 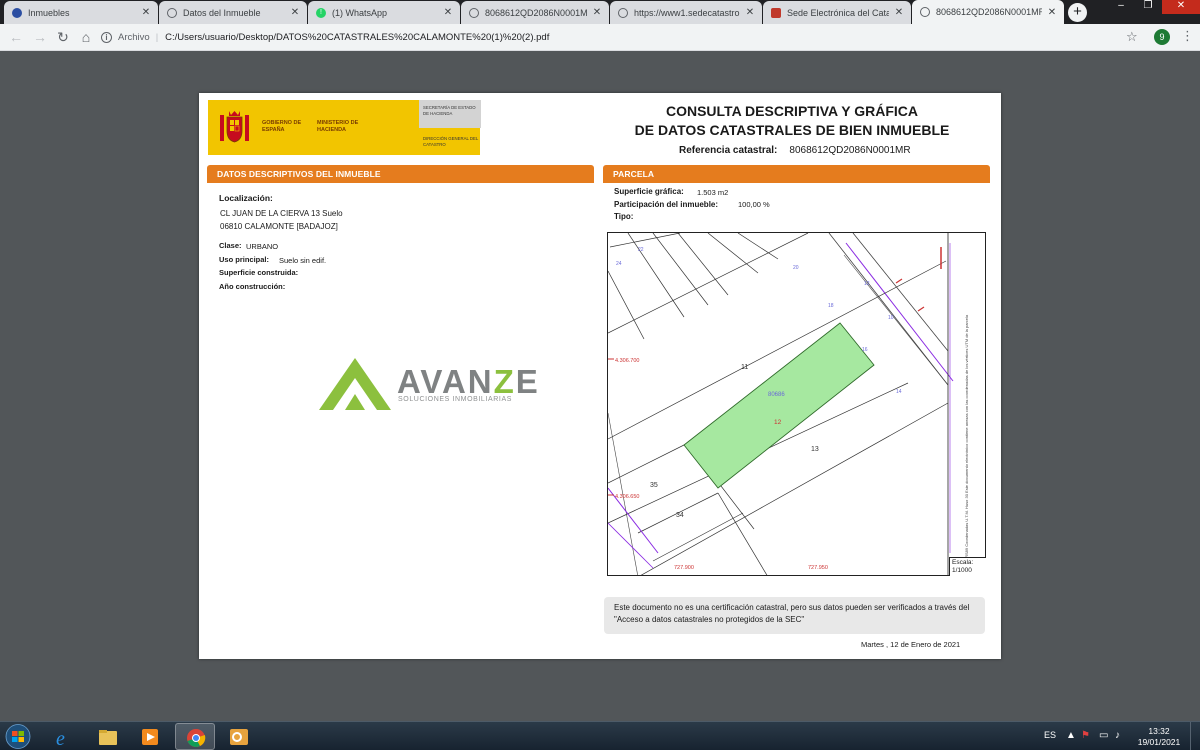 I want to click on system-clock: 13:32 19/01/2021, so click(x=1159, y=737).